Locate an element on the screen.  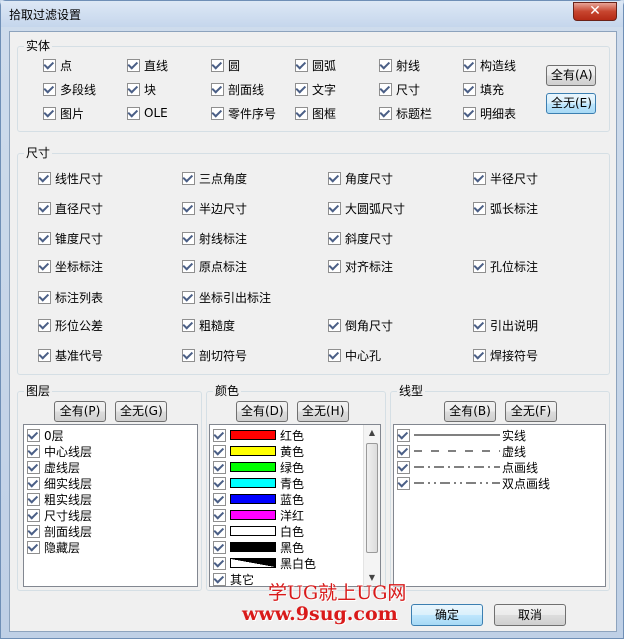
linetype-all-off-button: 全无(F) is located at coordinates (531, 411).